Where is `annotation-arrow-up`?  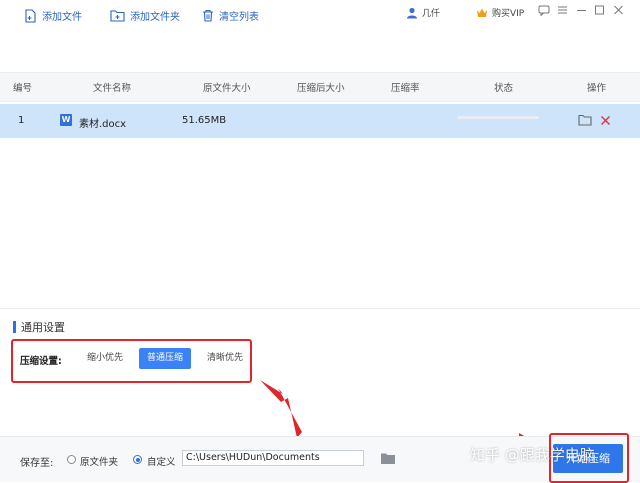
annotation-arrow-up is located at coordinates (281, 409).